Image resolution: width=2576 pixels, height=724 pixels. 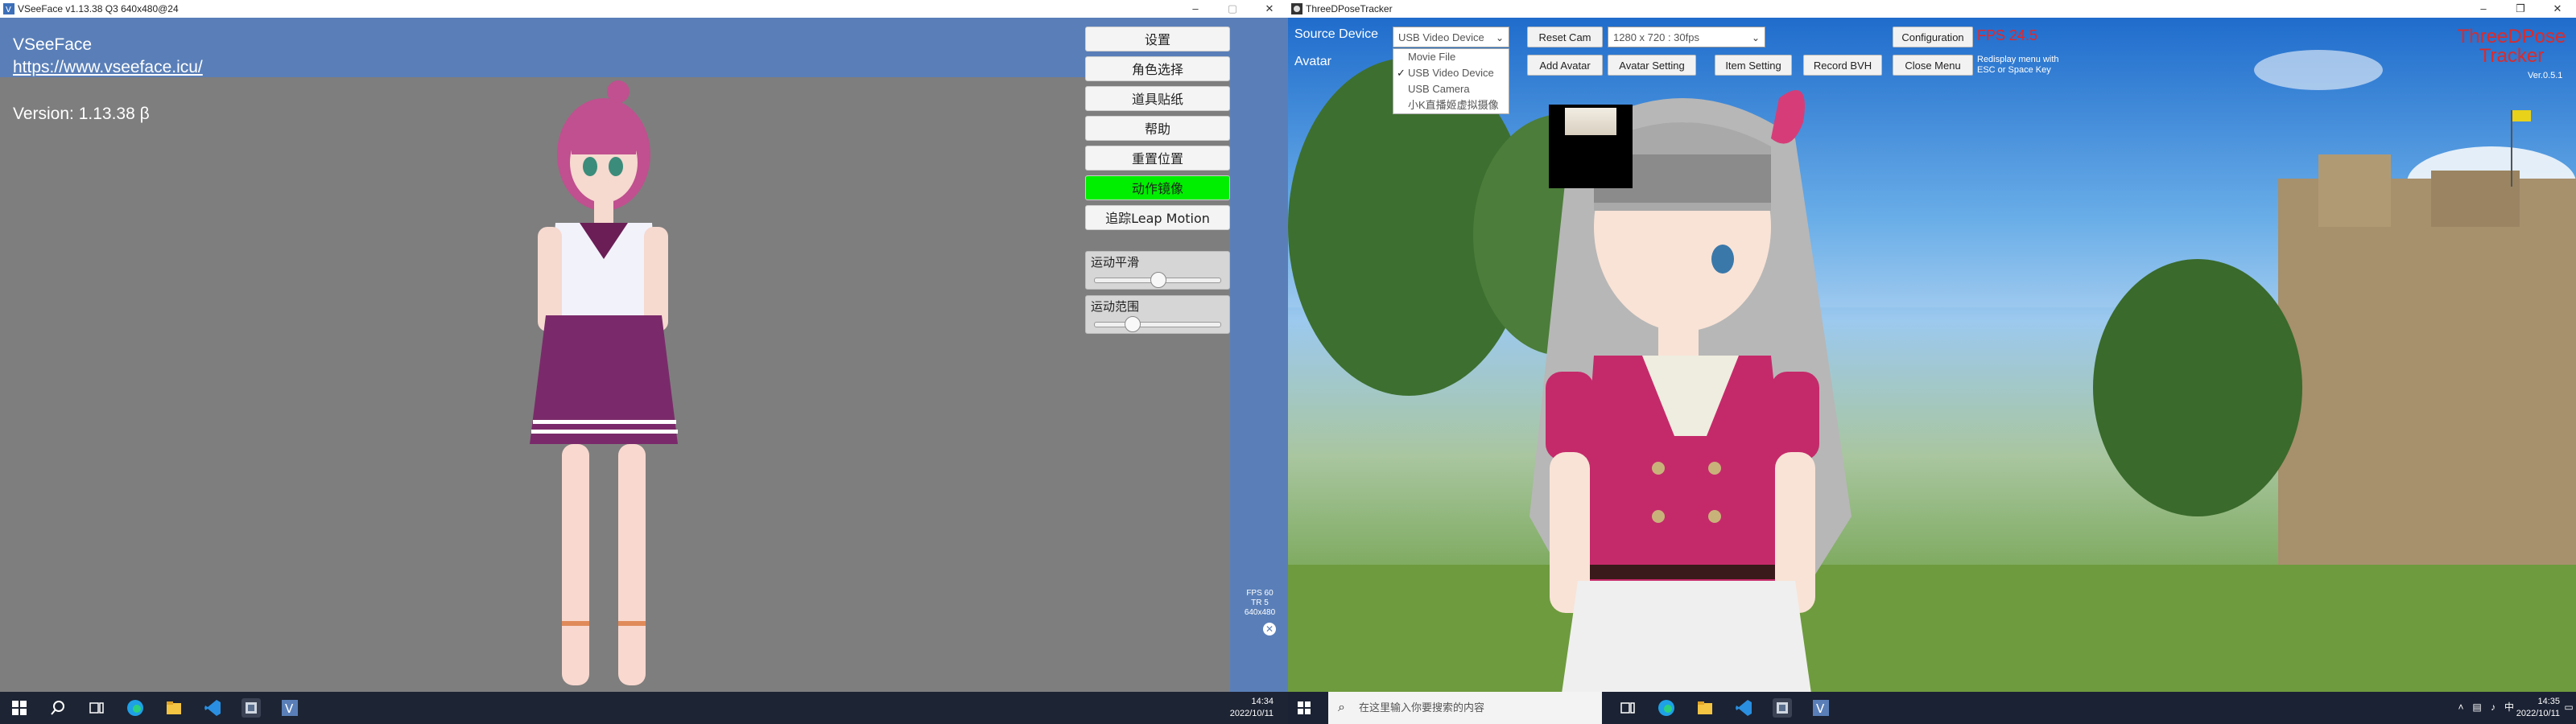 I want to click on motion-smoothing-thumb, so click(x=1158, y=280).